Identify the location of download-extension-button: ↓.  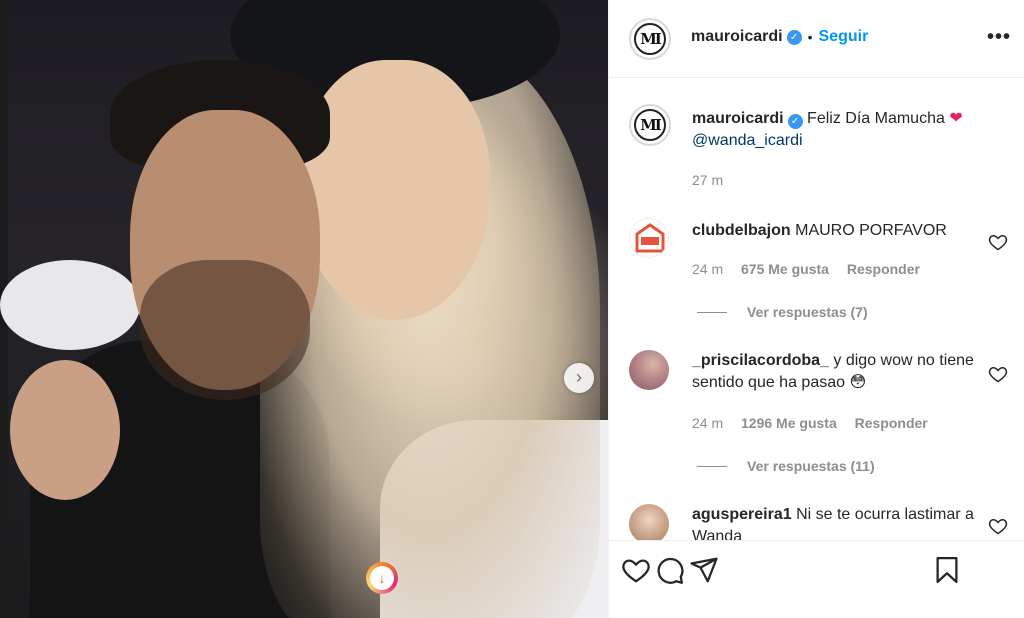
(382, 578).